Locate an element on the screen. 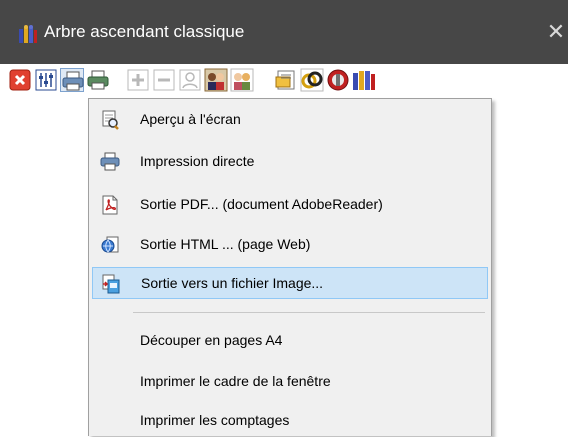  menu-item-direct-print: Impression directe is located at coordinates (290, 162).